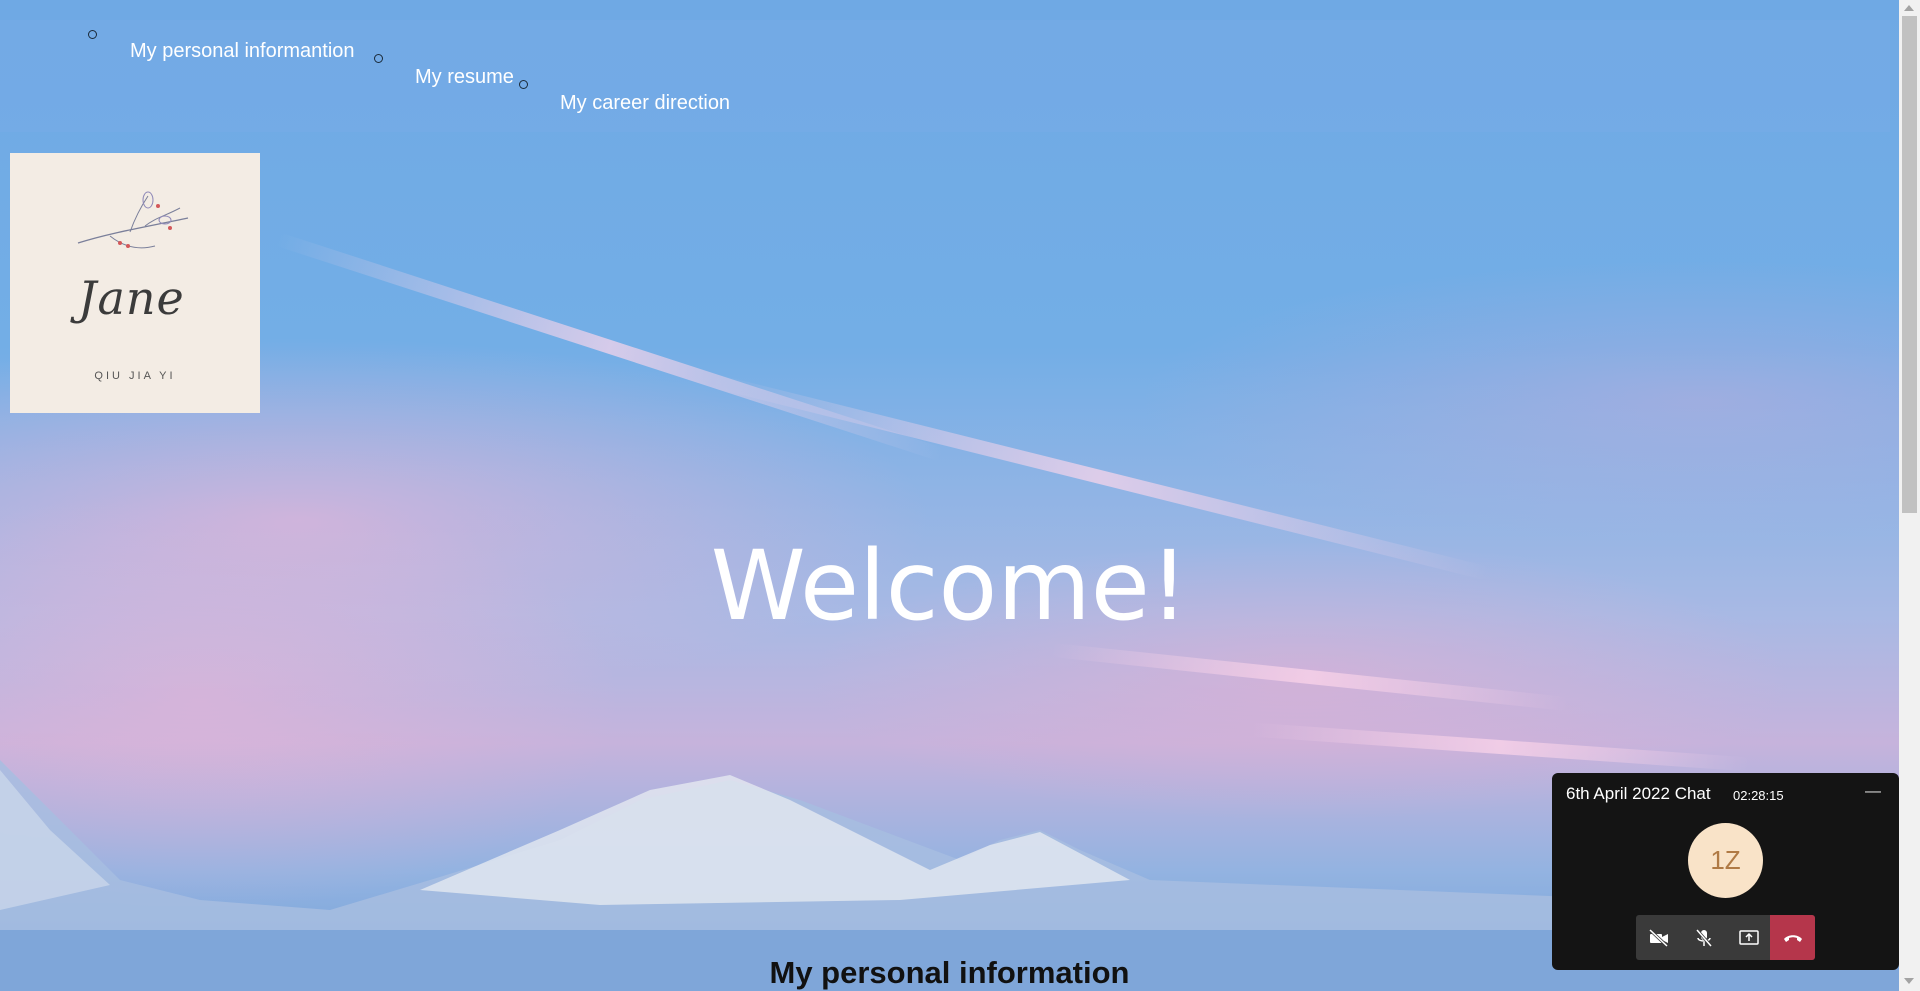 This screenshot has height=991, width=1920. Describe the element at coordinates (645, 103) in the screenshot. I see `nav-link-career-direction: My career direction` at that location.